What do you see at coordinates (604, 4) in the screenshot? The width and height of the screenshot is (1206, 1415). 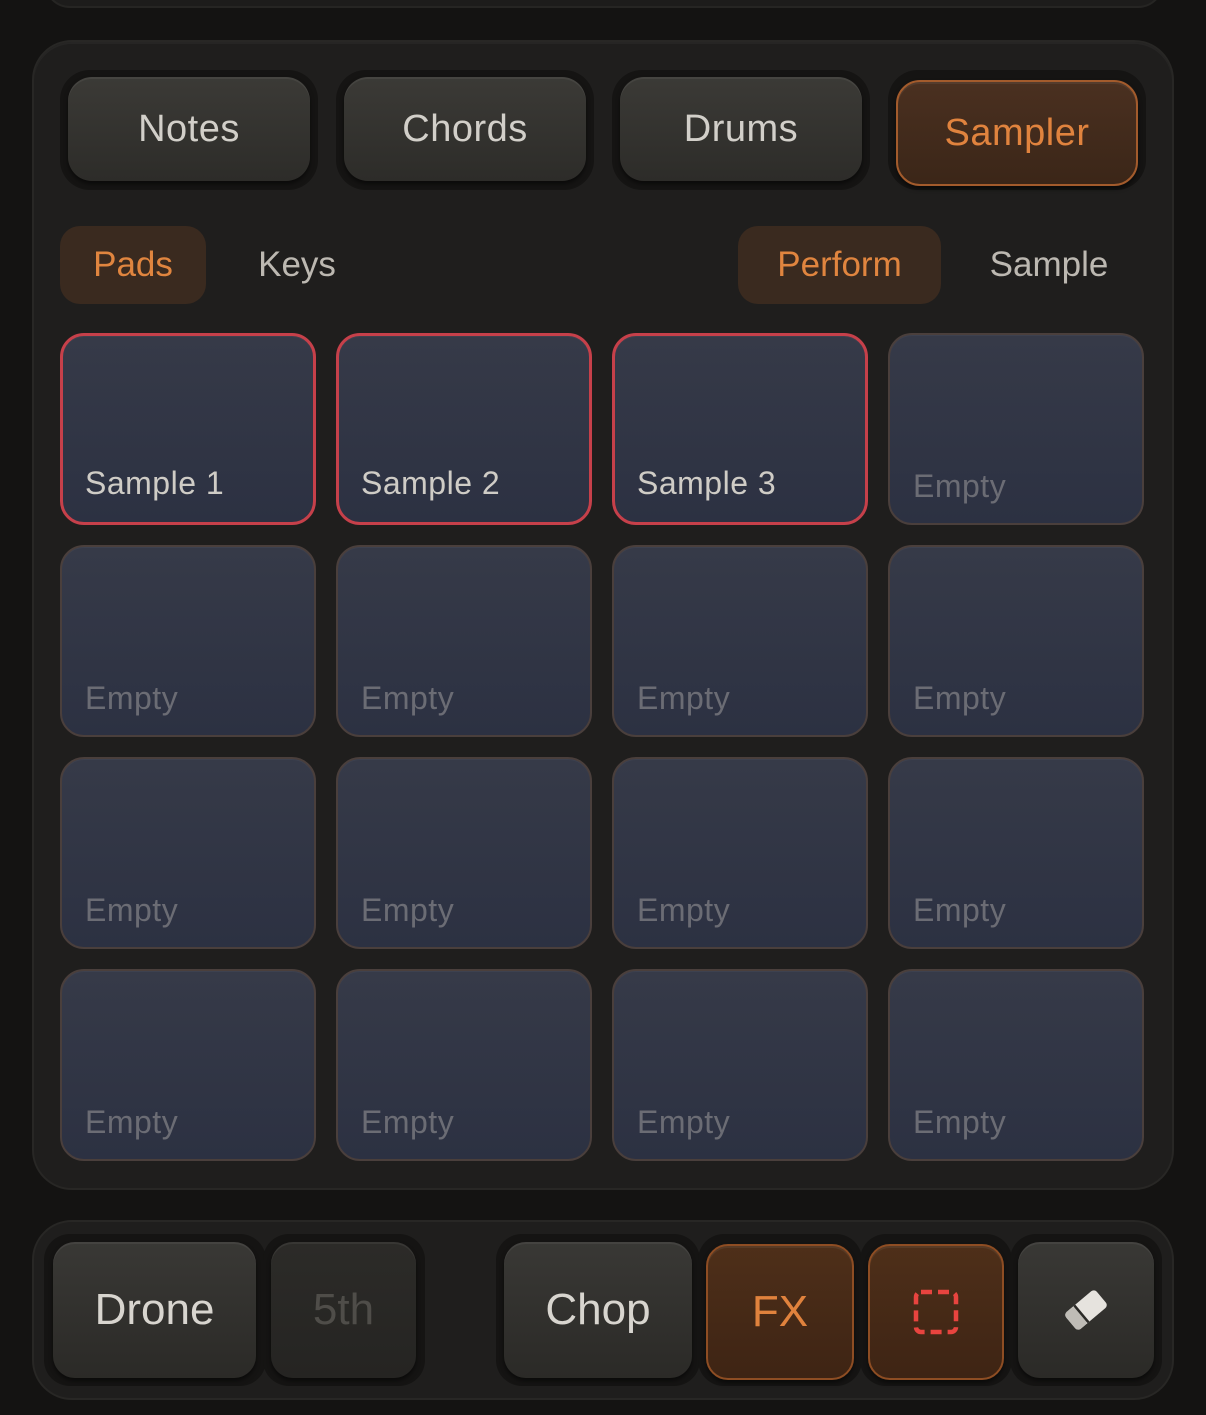 I see `top-panel-edge` at bounding box center [604, 4].